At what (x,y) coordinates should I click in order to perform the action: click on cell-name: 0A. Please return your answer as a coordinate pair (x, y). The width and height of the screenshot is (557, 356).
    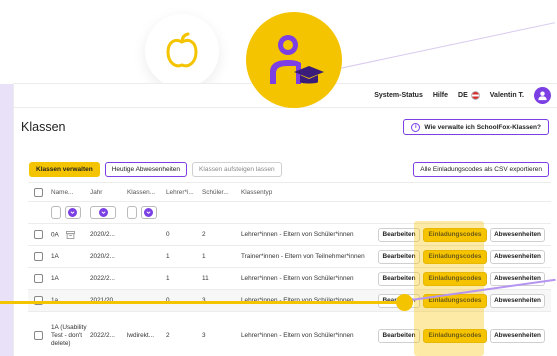
    Looking at the image, I should click on (67, 234).